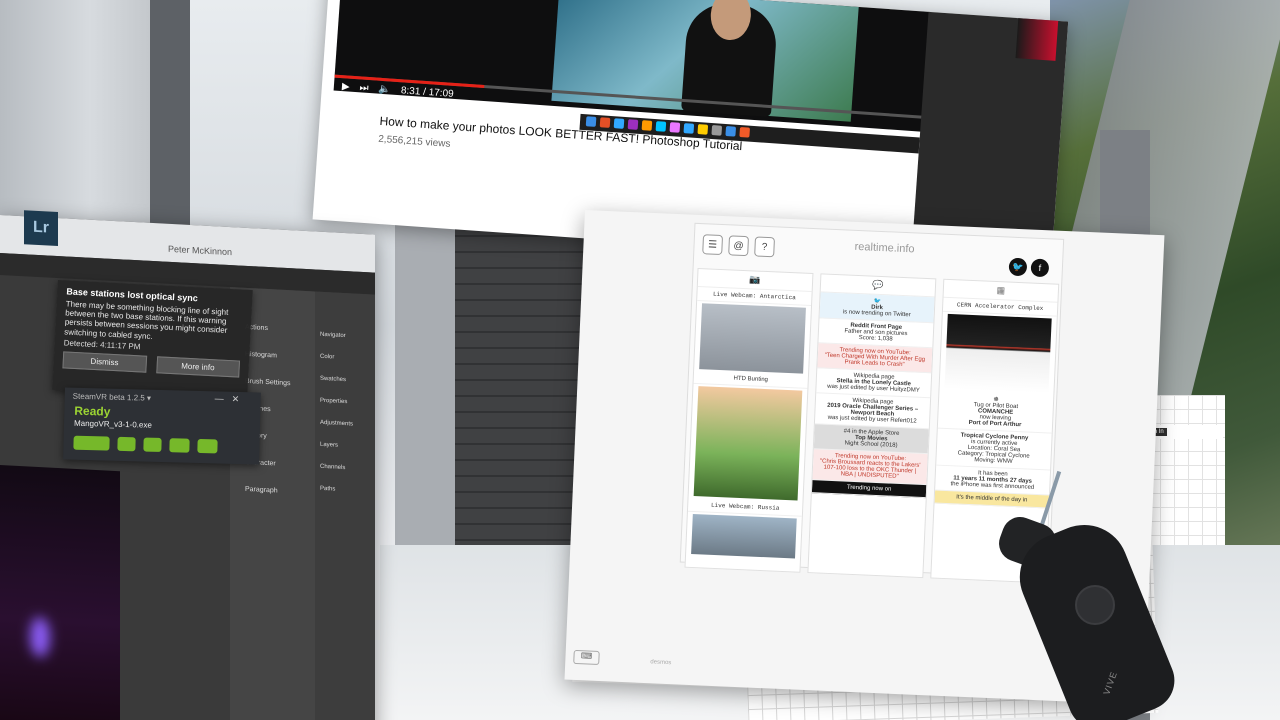 This screenshot has width=1280, height=720. I want to click on keyboard-icon: ⌨, so click(586, 657).